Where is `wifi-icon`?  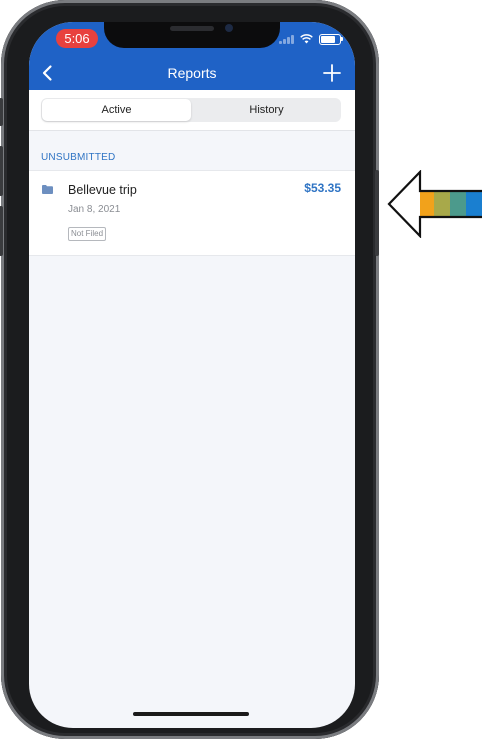 wifi-icon is located at coordinates (306, 39).